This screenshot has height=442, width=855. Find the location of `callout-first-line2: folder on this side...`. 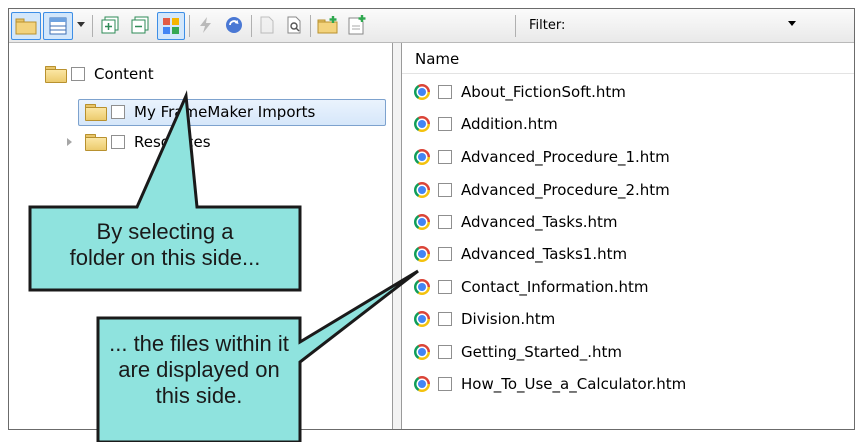

callout-first-line2: folder on this side... is located at coordinates (165, 257).